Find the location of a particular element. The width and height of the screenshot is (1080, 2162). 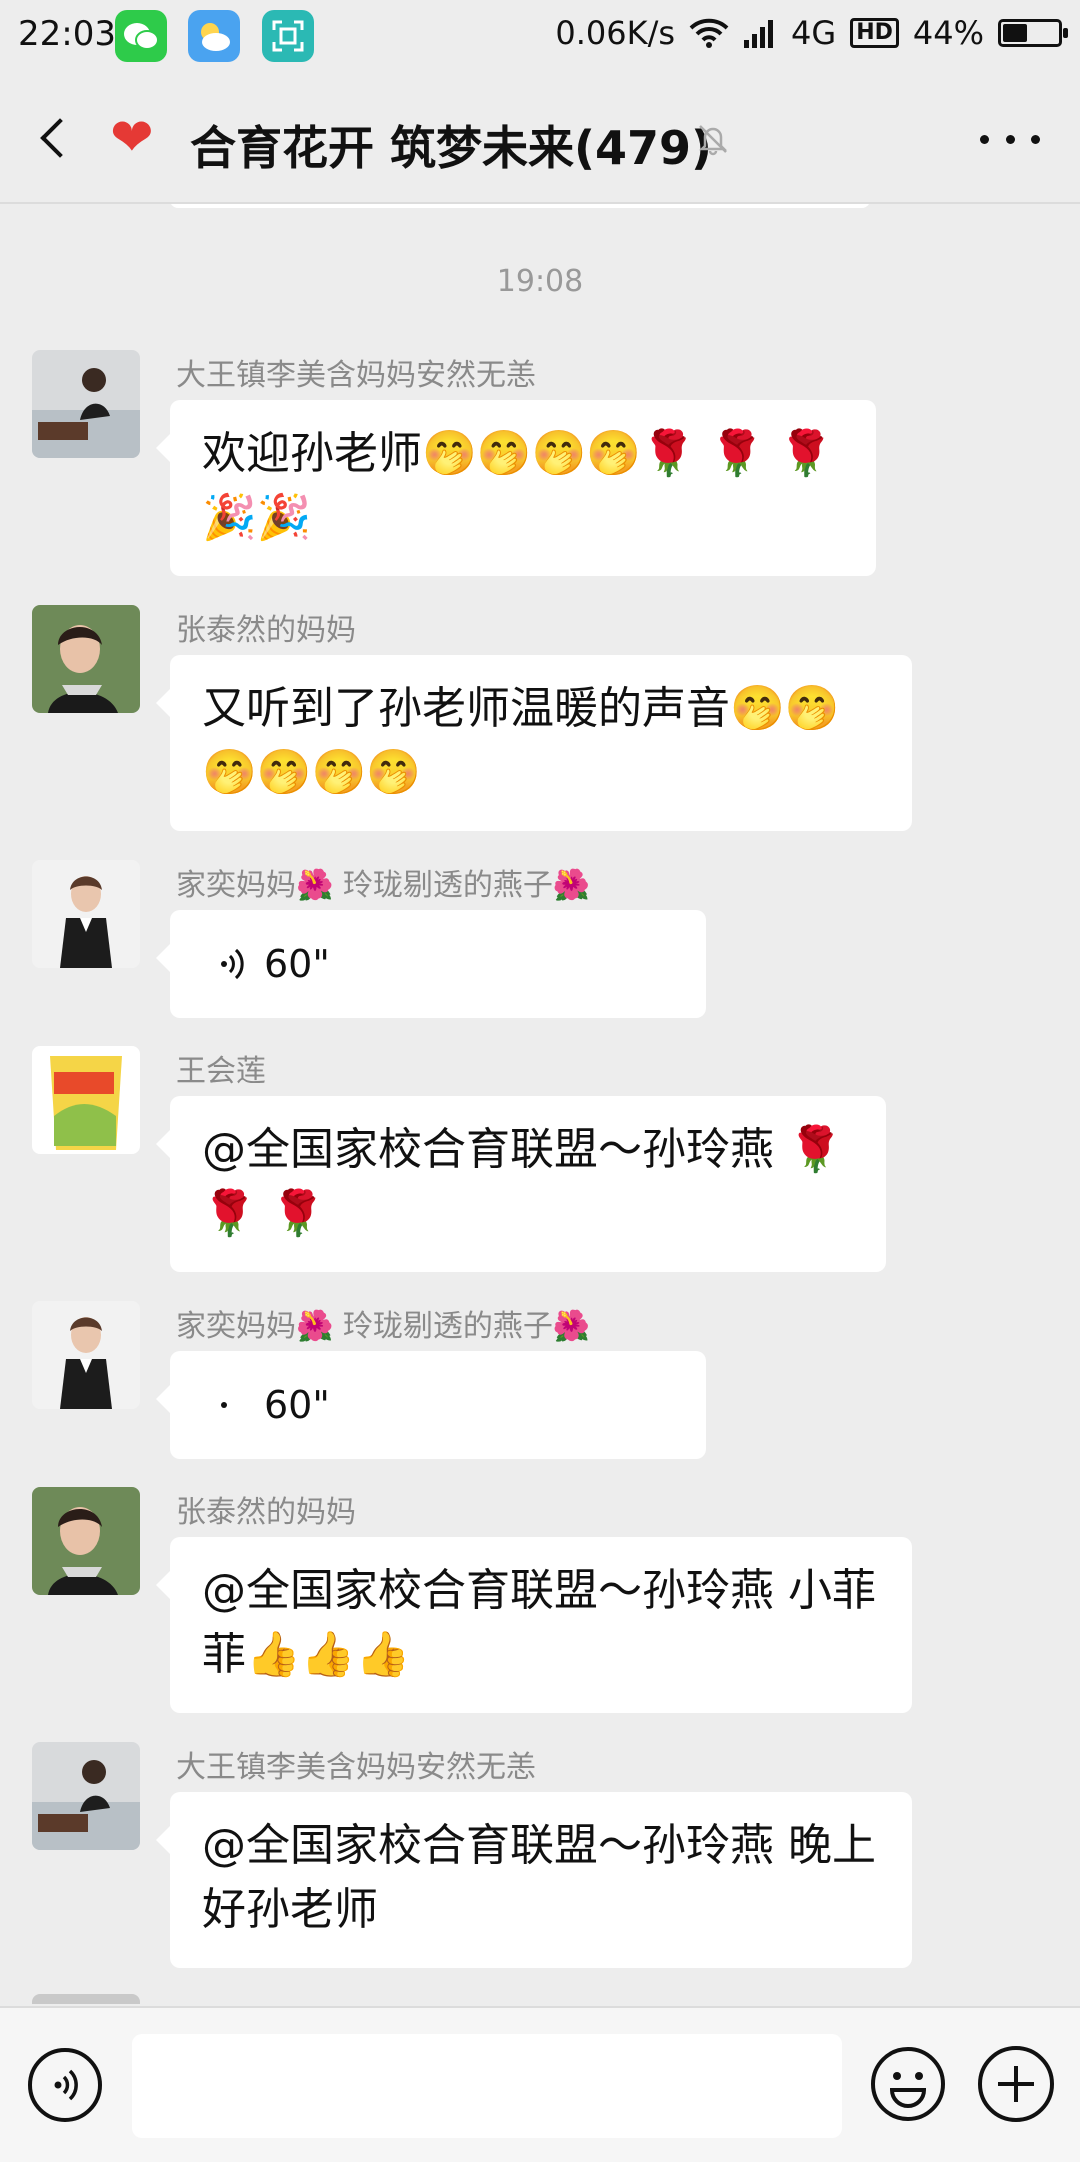

message-text: @全国家校合育联盟～孙玲燕 晚上好孙老师 is located at coordinates (539, 1877).